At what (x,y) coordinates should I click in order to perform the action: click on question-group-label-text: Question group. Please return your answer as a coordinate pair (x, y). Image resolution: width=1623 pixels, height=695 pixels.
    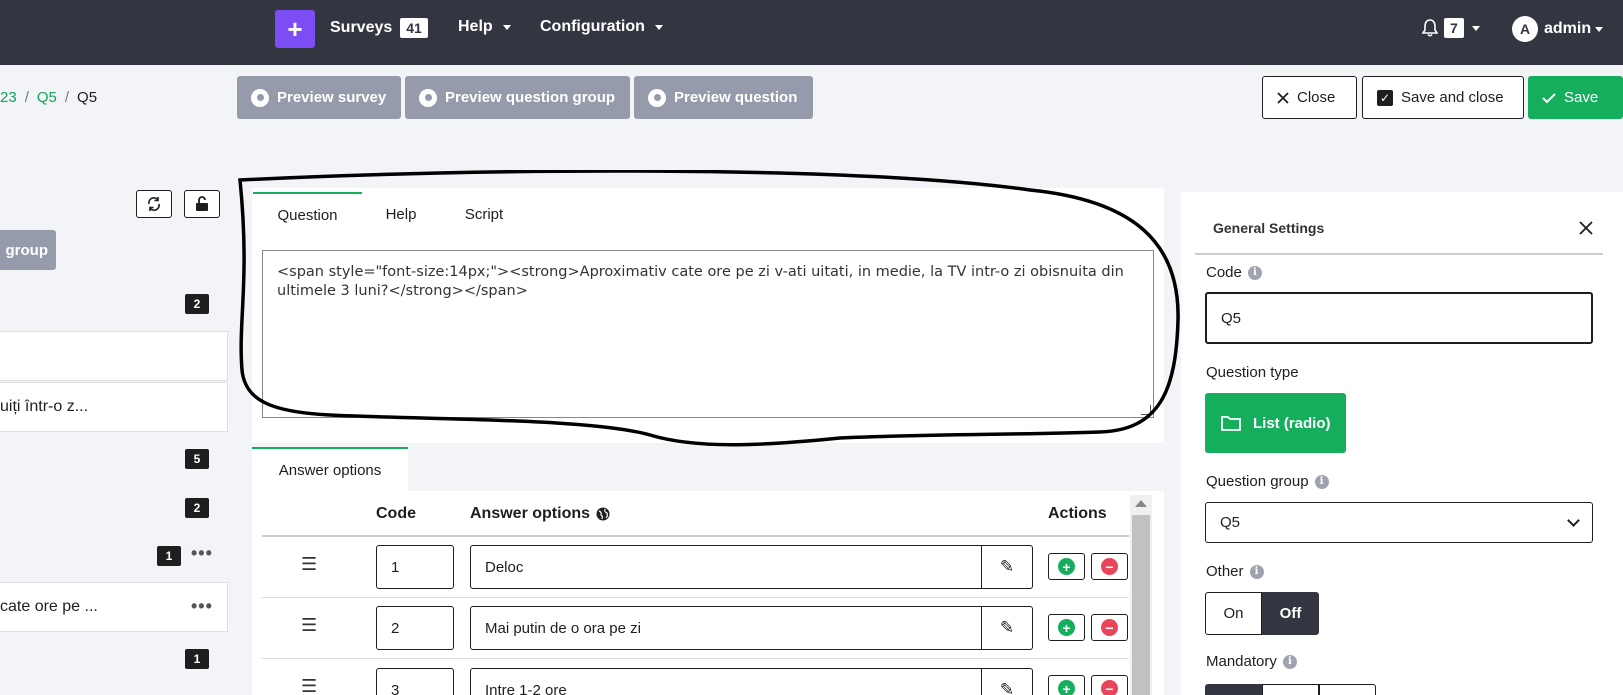
    Looking at the image, I should click on (1257, 481).